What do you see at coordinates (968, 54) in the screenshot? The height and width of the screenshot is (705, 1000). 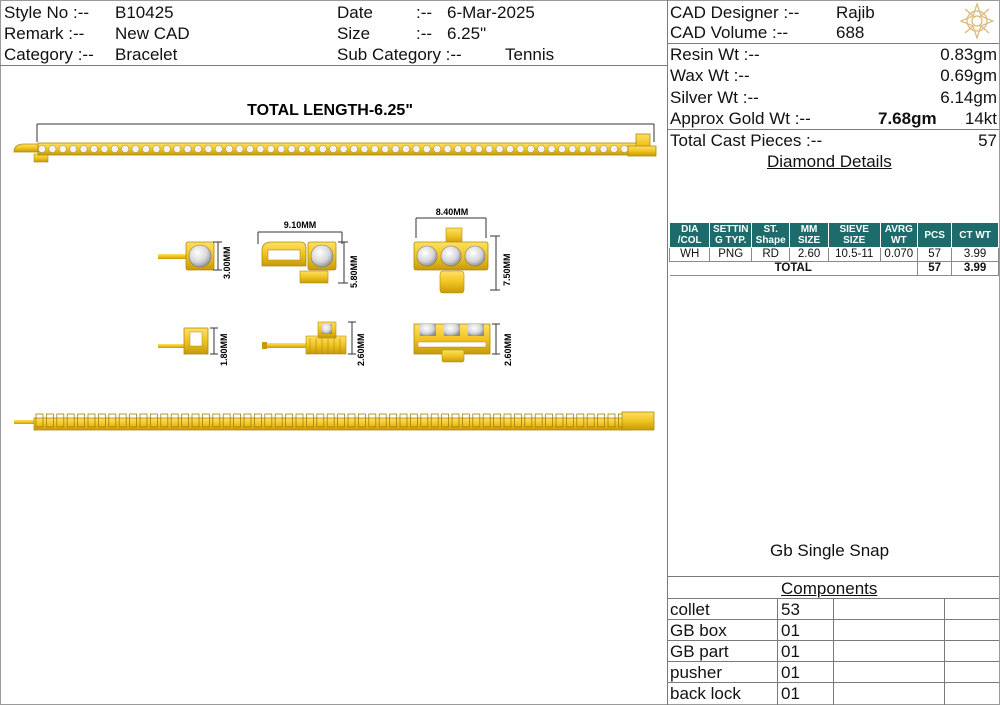 I see `resin-value: 0.83gm` at bounding box center [968, 54].